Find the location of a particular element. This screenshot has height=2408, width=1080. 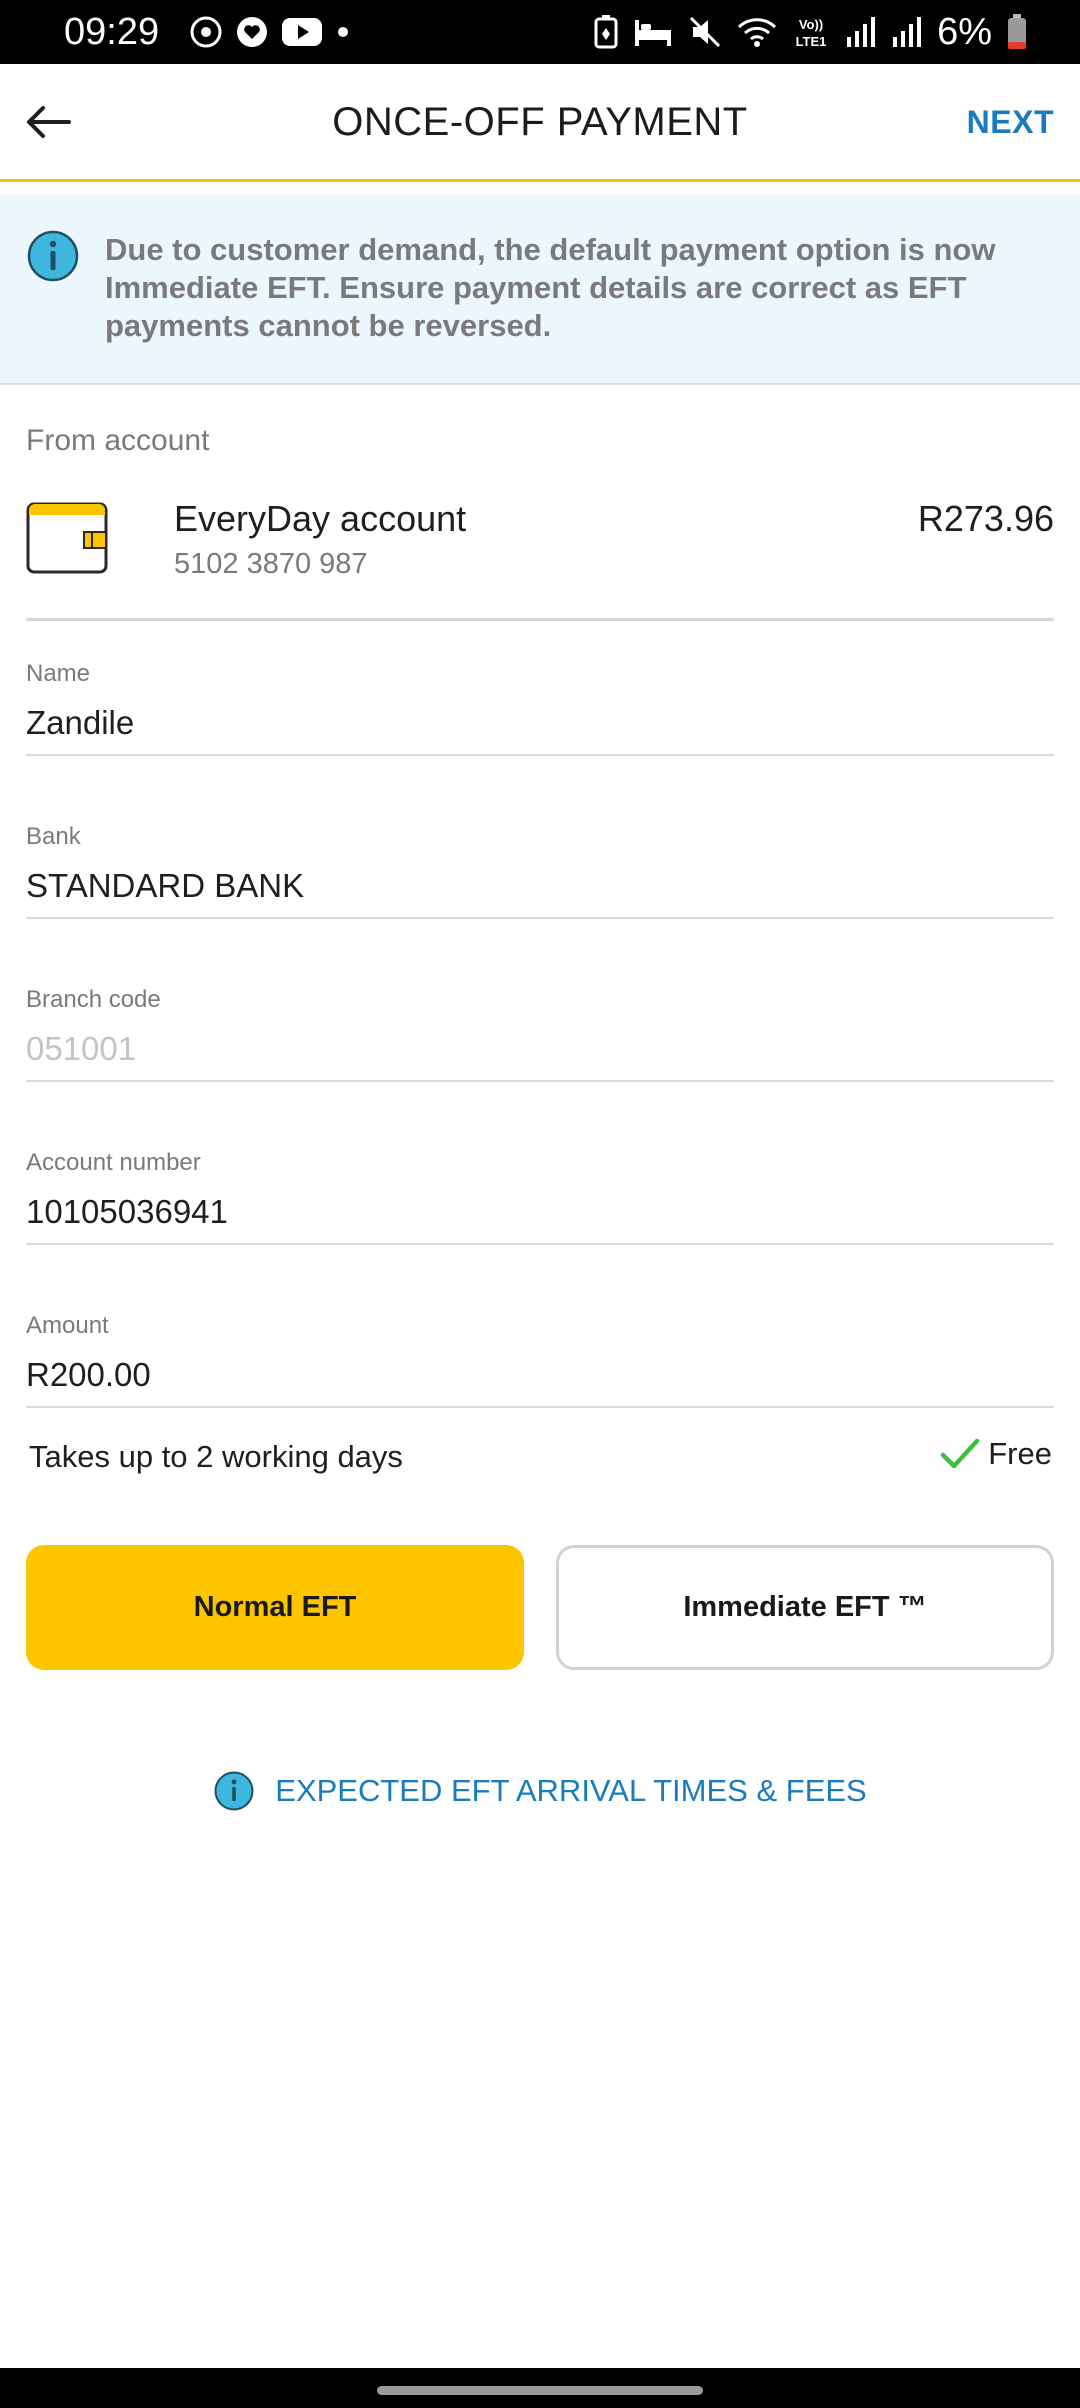

battery-icon is located at coordinates (1017, 32).